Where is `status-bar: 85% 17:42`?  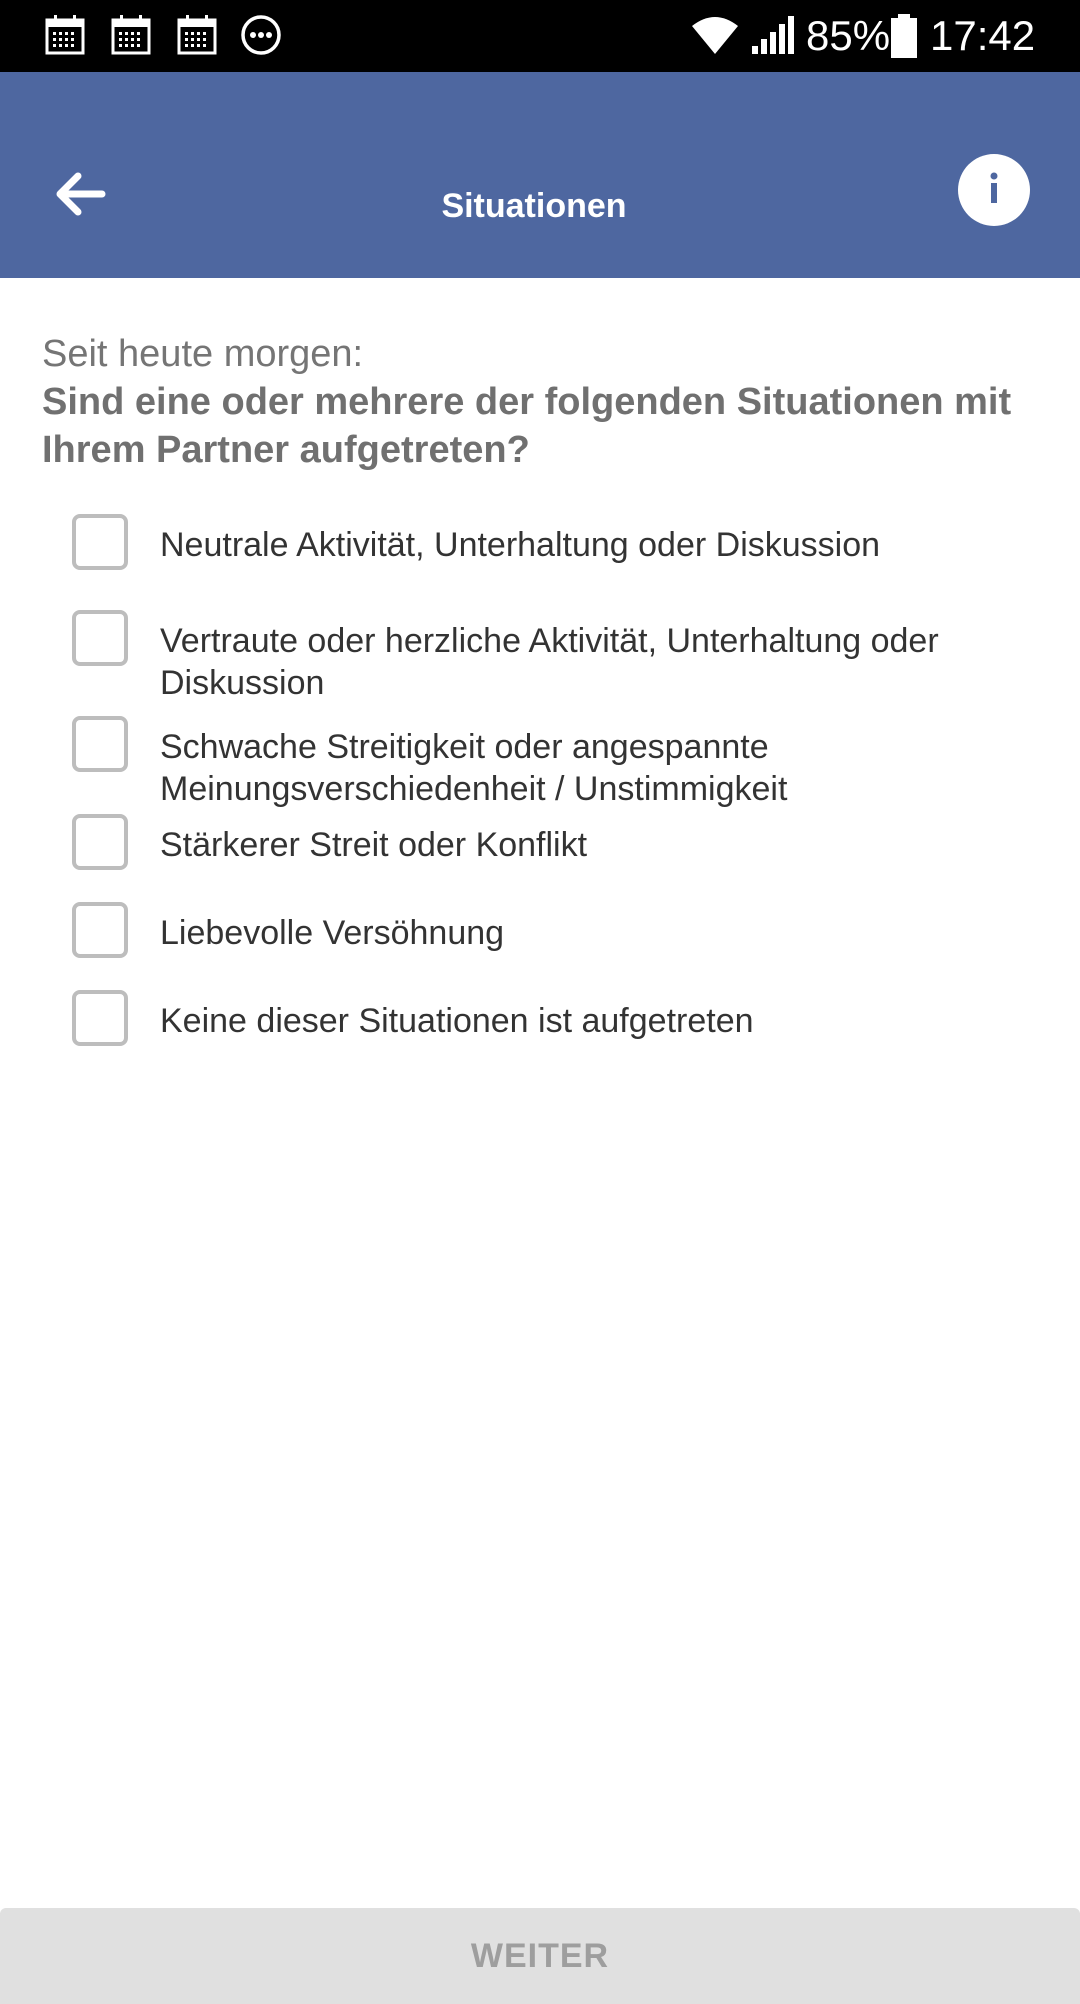
status-bar: 85% 17:42 is located at coordinates (540, 36).